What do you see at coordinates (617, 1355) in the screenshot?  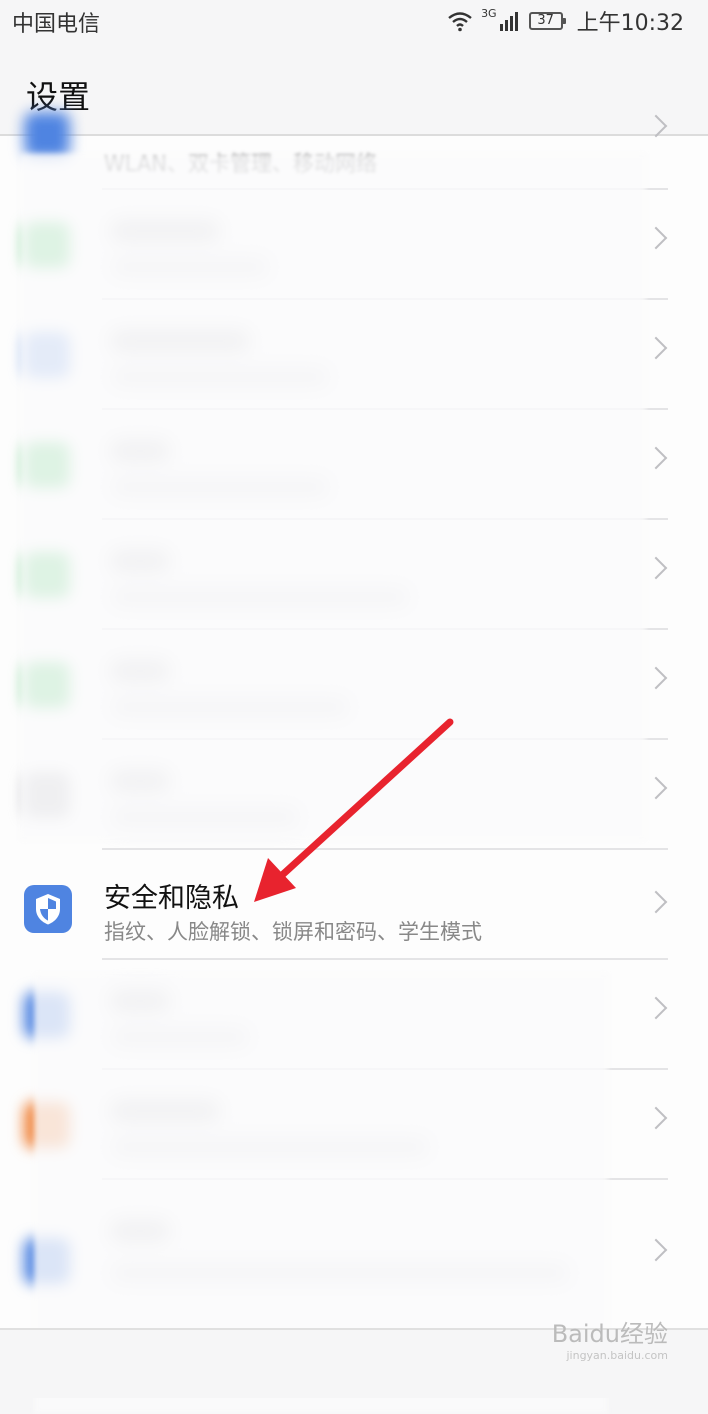 I see `watermark-subtext: jingyan.baidu.com` at bounding box center [617, 1355].